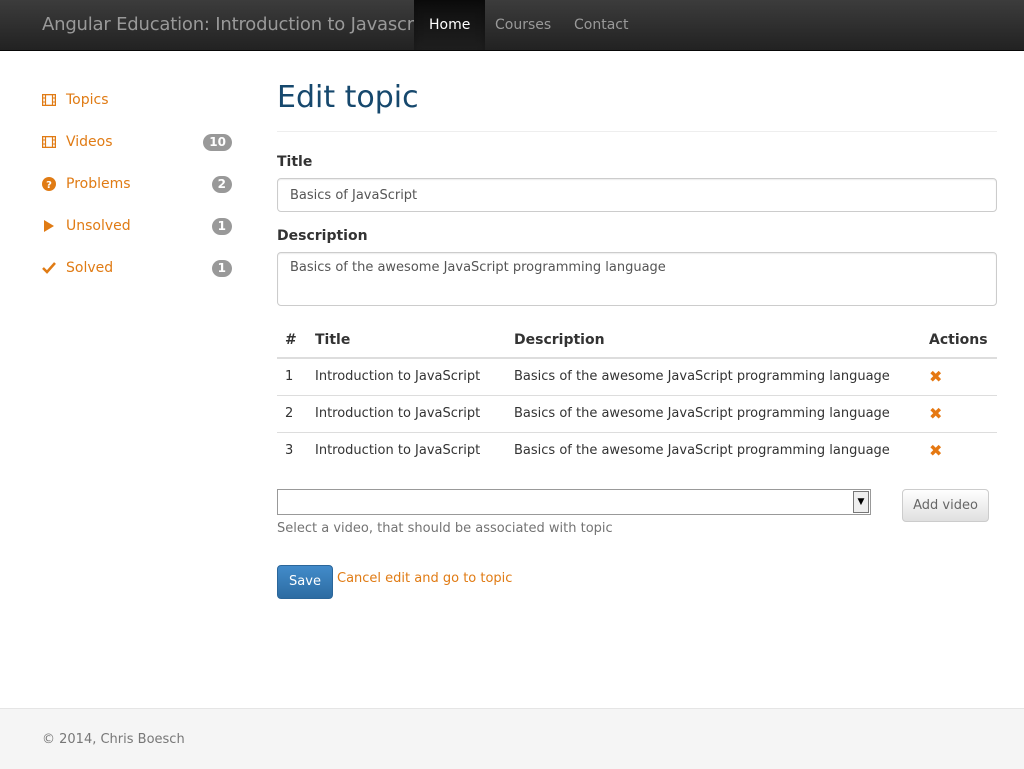 The height and width of the screenshot is (769, 1024). I want to click on sidebar-item-topics: Topics, so click(137, 100).